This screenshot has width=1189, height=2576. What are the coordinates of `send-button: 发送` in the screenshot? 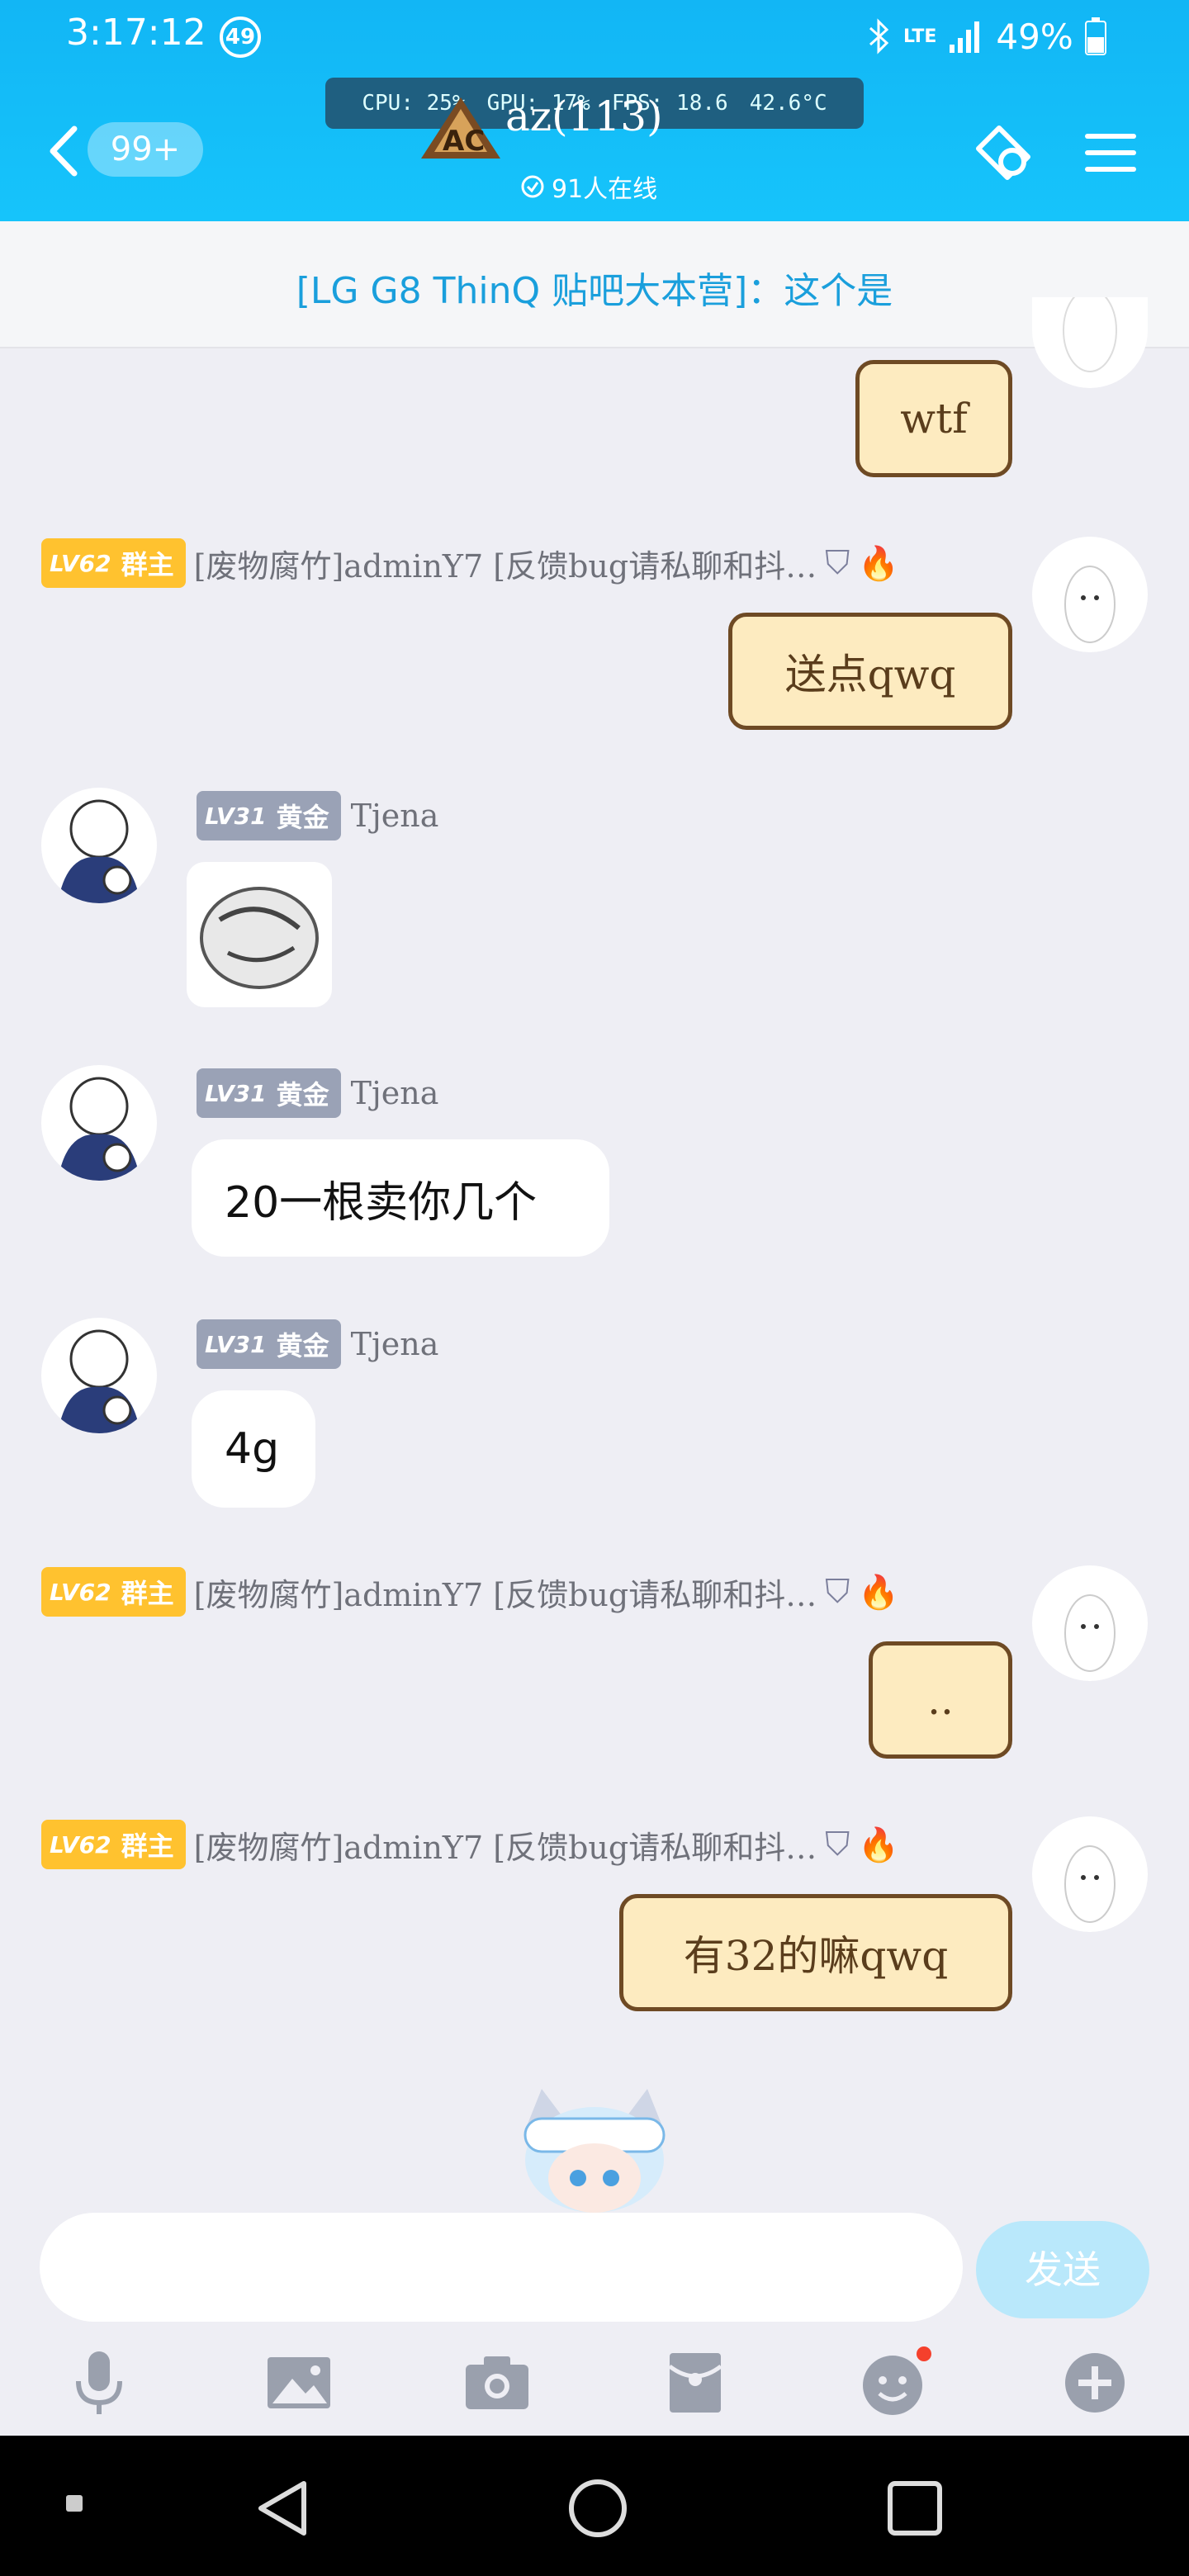 It's located at (1062, 2269).